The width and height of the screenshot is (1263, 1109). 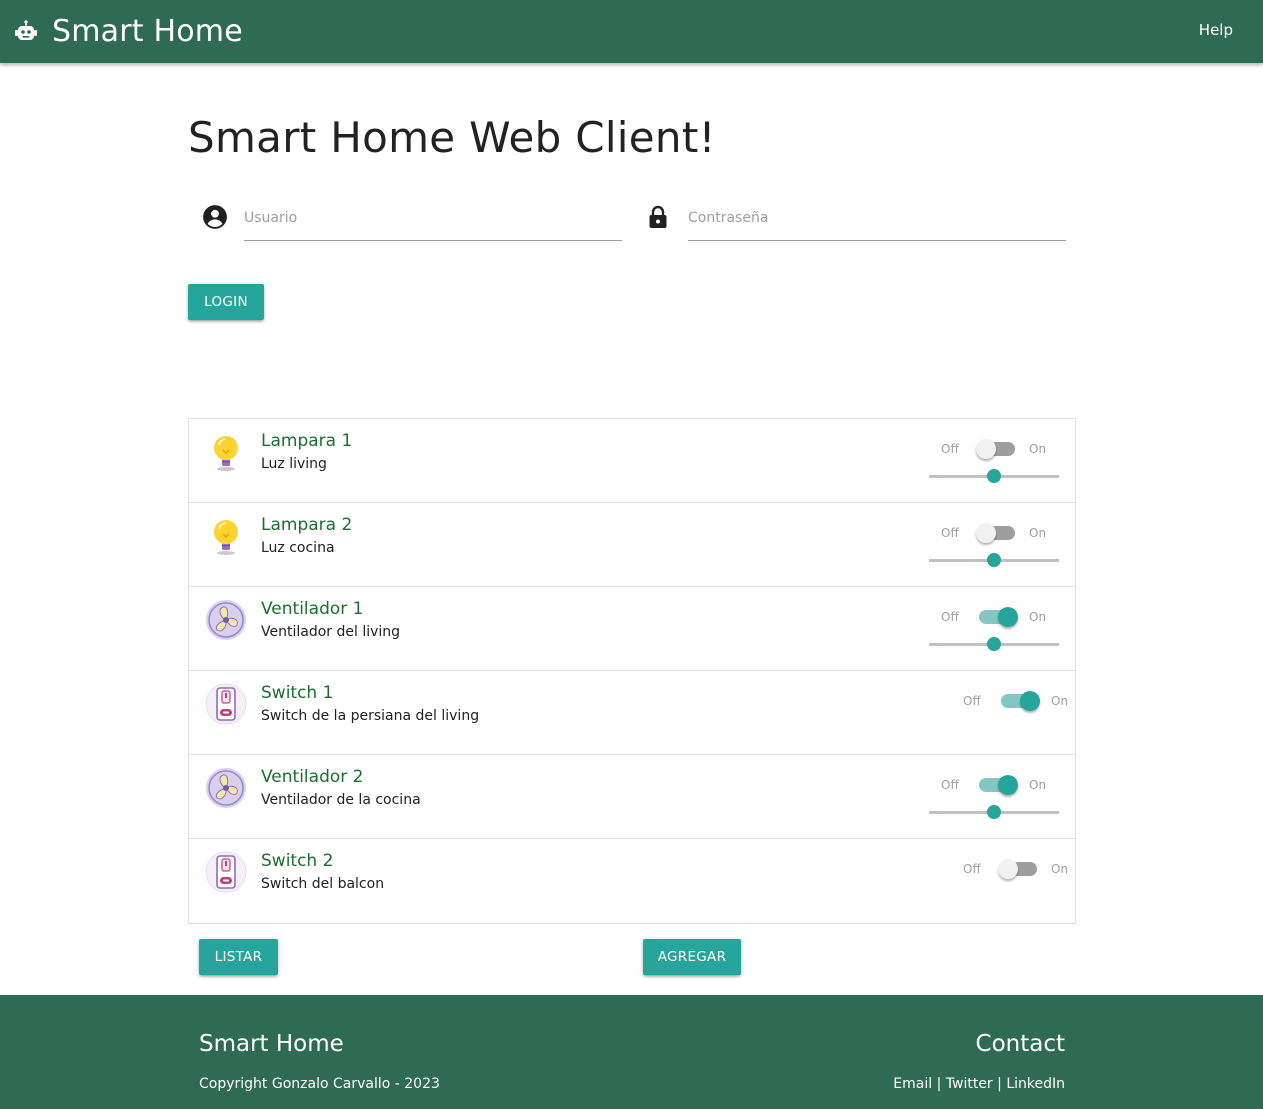 What do you see at coordinates (312, 609) in the screenshot?
I see `device-name: Ventilador 1` at bounding box center [312, 609].